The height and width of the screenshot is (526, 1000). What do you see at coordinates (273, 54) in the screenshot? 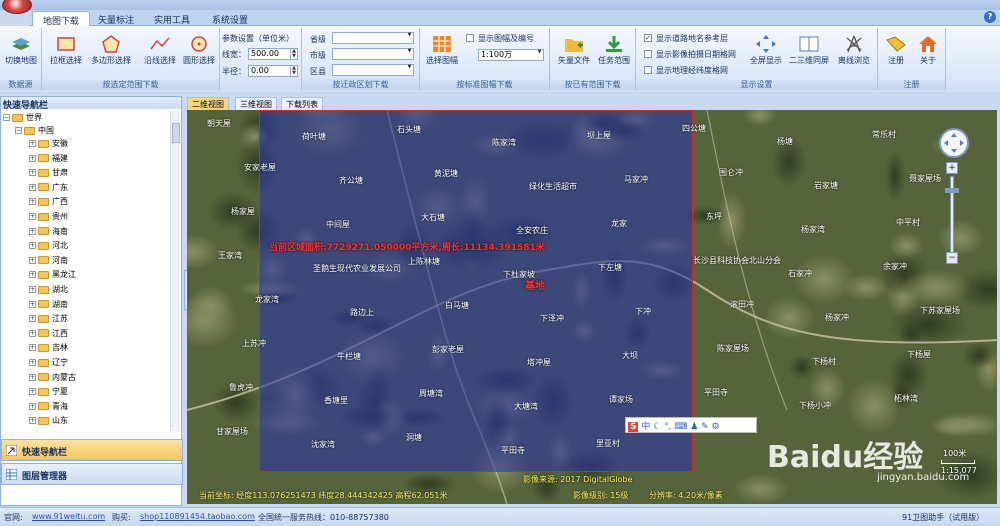
I see `line-width-input: 500.00 ▲ ▼` at bounding box center [273, 54].